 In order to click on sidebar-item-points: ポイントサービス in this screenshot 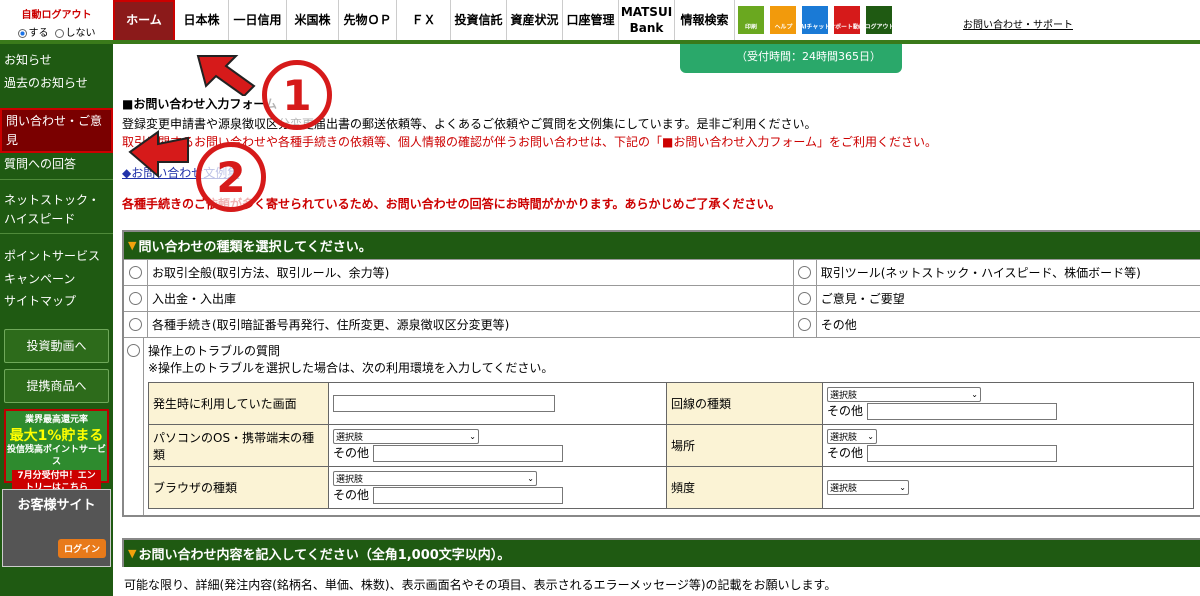, I will do `click(56, 256)`.